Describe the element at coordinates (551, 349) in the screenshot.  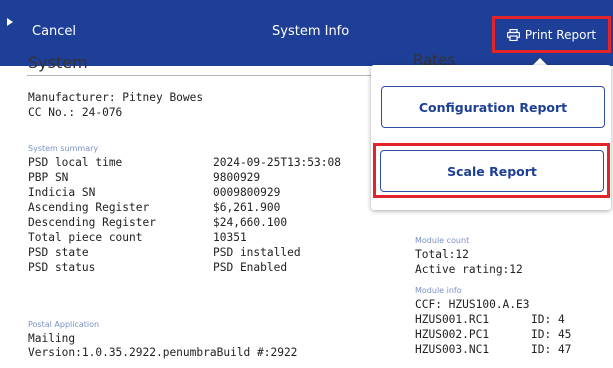
I see `module-id: ID: 47` at that location.